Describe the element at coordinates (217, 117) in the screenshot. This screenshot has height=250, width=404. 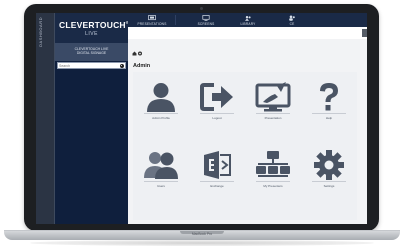
I see `tile-logout-label: Logout` at that location.